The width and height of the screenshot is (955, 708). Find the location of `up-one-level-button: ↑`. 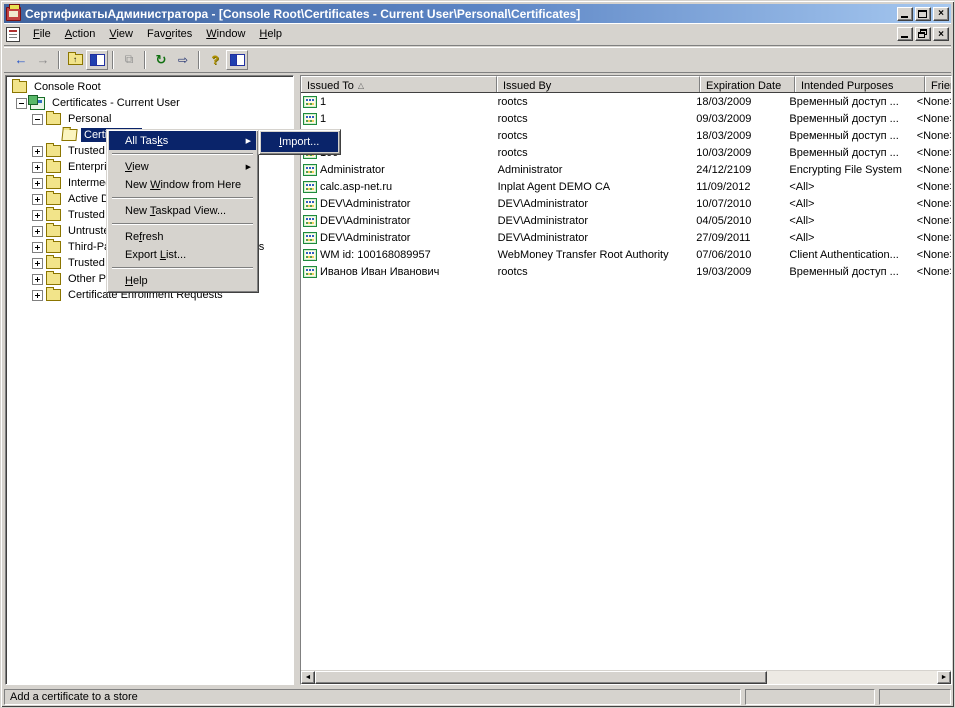

up-one-level-button: ↑ is located at coordinates (75, 60).